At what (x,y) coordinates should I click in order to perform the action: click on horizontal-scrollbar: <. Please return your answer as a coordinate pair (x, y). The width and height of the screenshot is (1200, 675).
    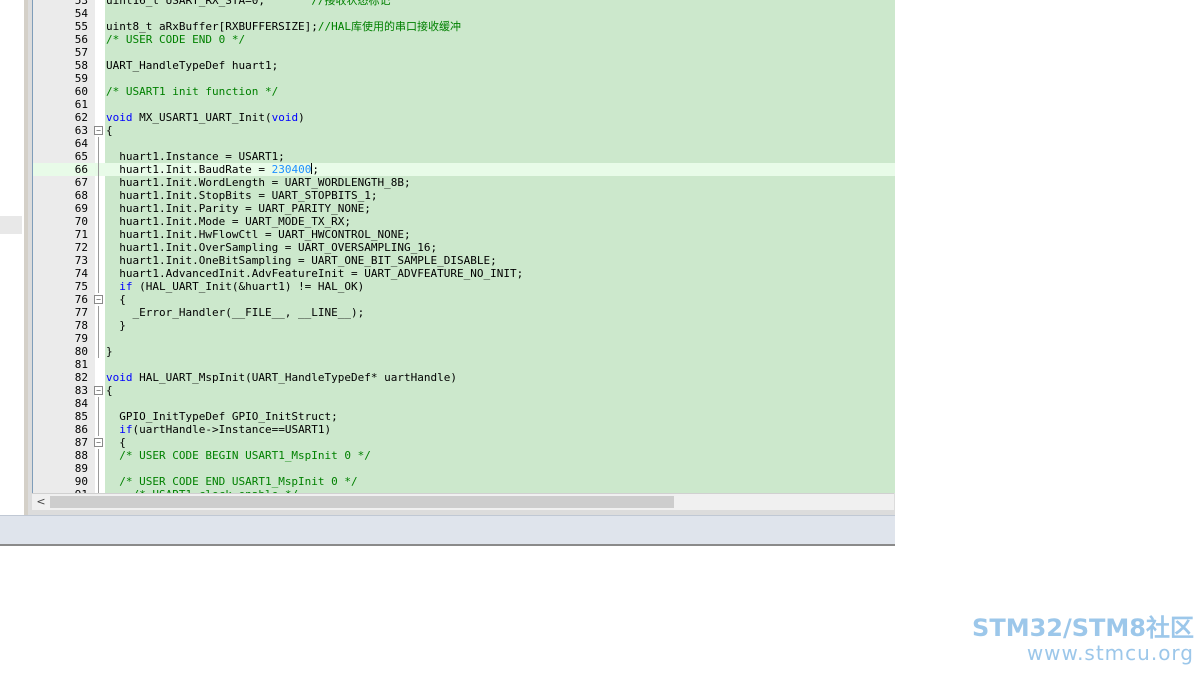
    Looking at the image, I should click on (463, 501).